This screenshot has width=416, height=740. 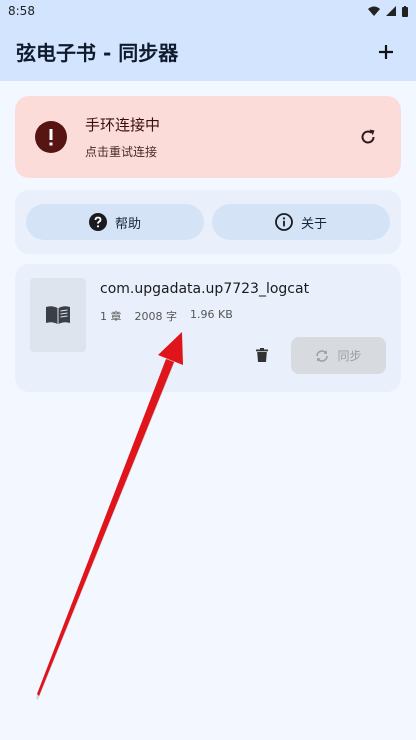 I want to click on battery-icon, so click(x=405, y=11).